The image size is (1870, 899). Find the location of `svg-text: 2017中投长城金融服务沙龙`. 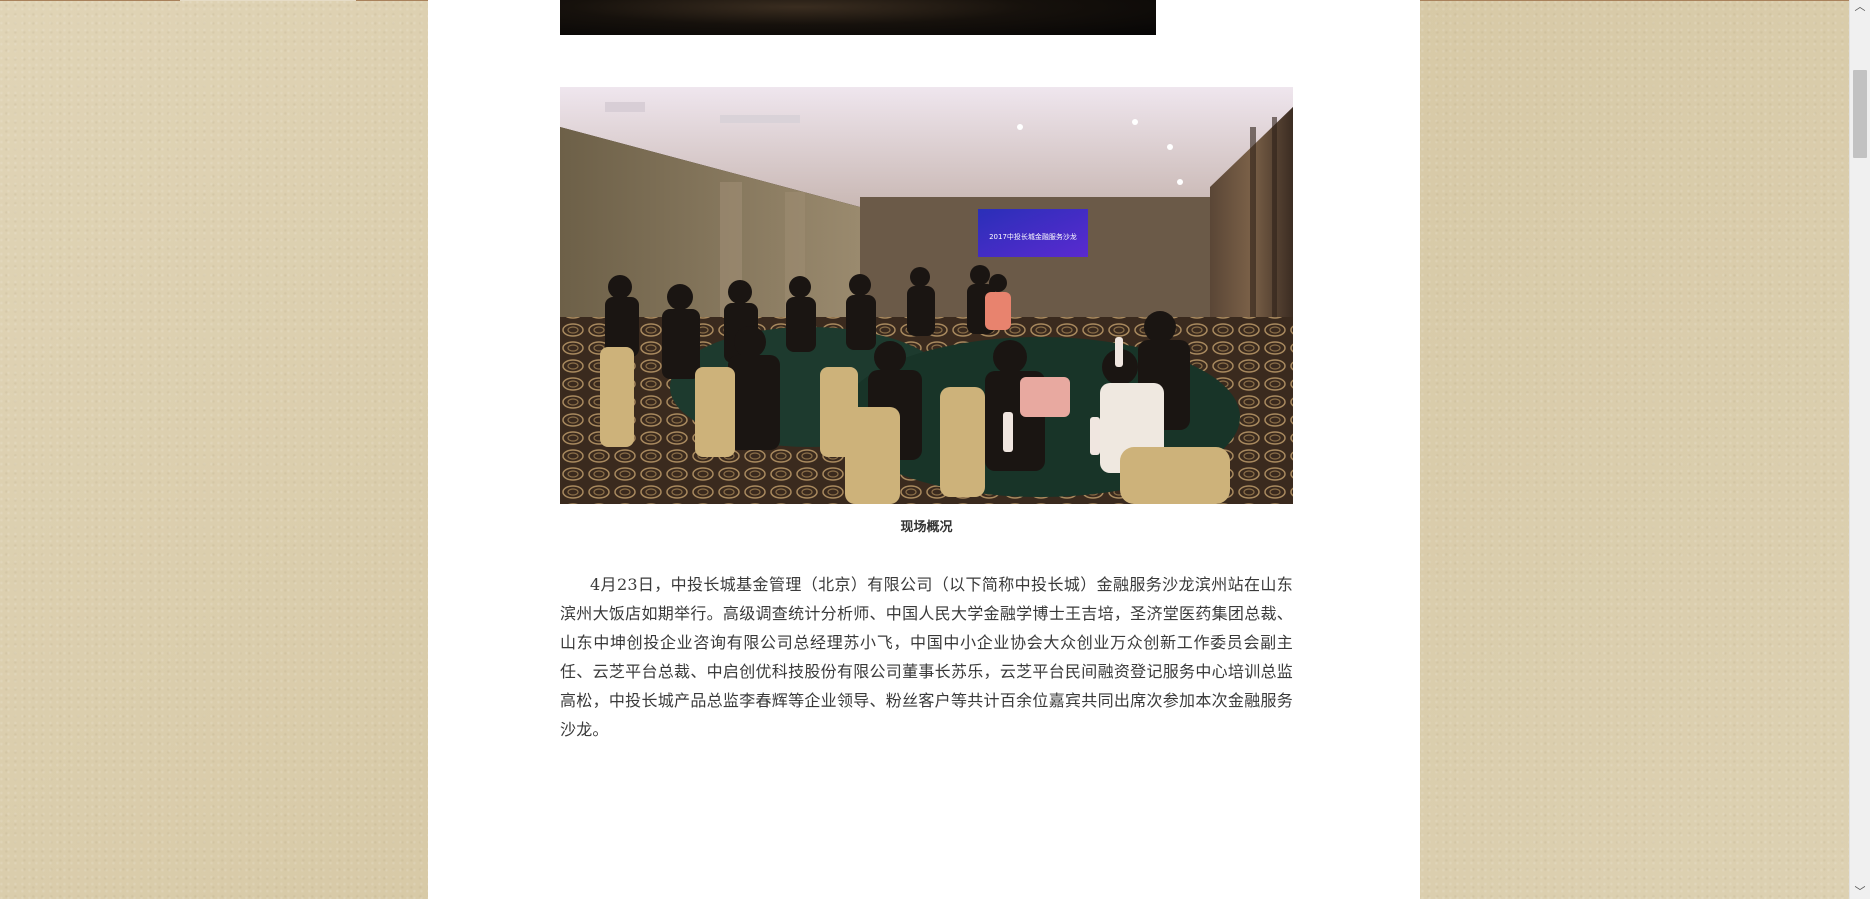

svg-text: 2017中投长城金融服务沙龙 is located at coordinates (1033, 236).